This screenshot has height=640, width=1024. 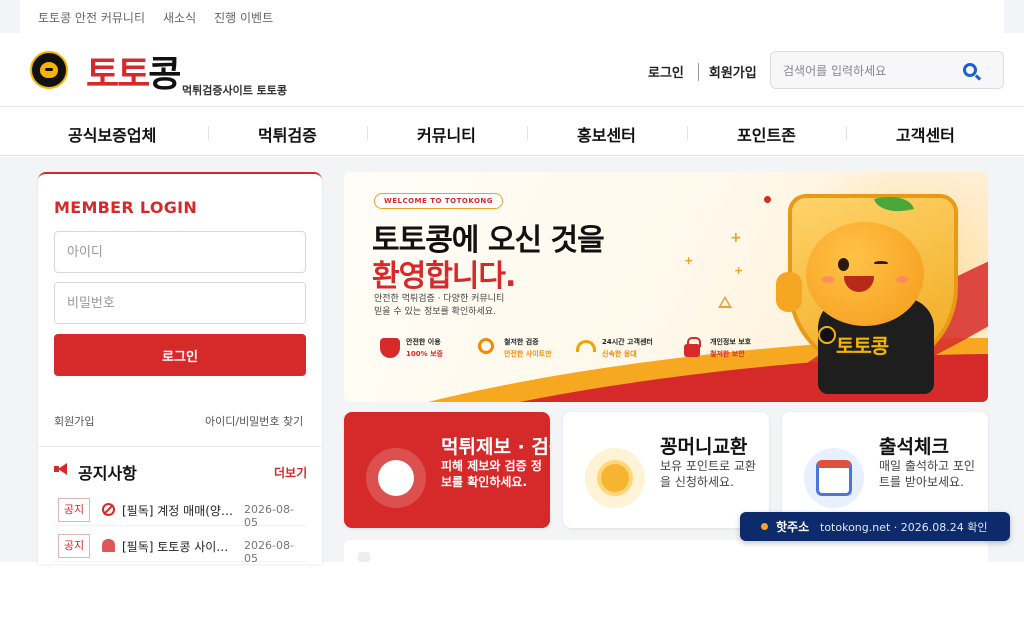 What do you see at coordinates (702, 71) in the screenshot?
I see `header-auth-links: 로그인 회원가입` at bounding box center [702, 71].